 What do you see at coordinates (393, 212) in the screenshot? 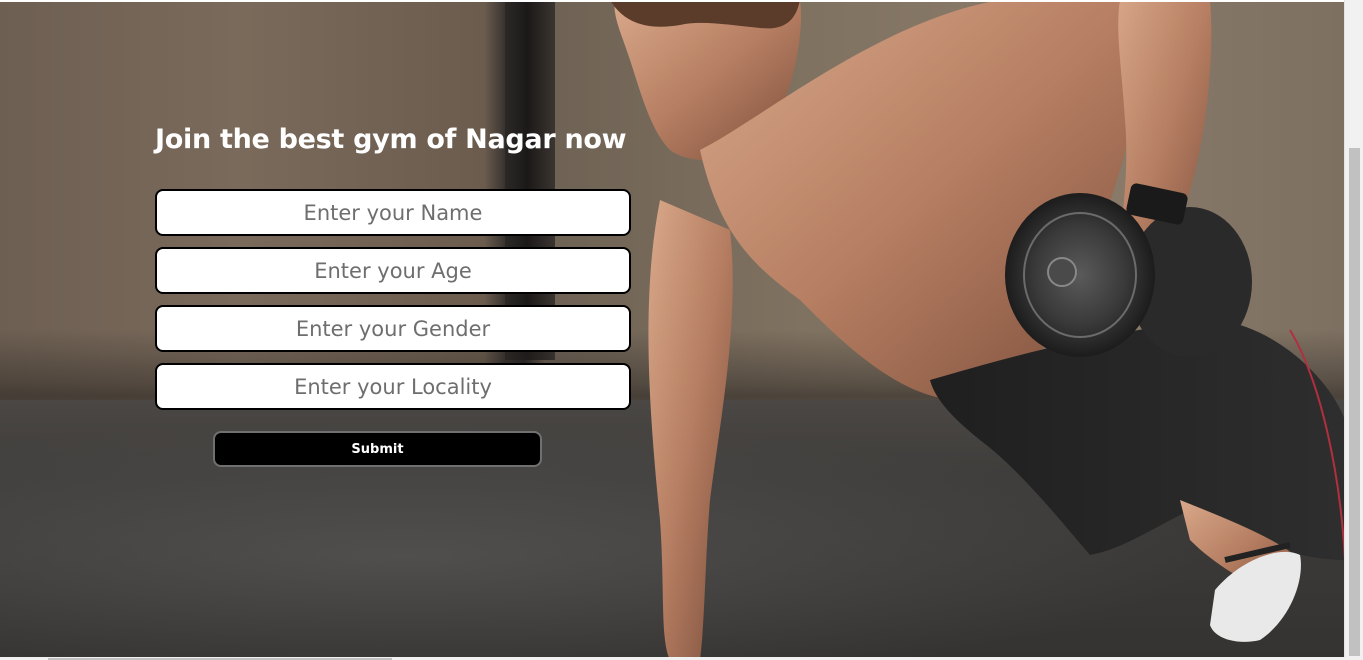
I see `name-input` at bounding box center [393, 212].